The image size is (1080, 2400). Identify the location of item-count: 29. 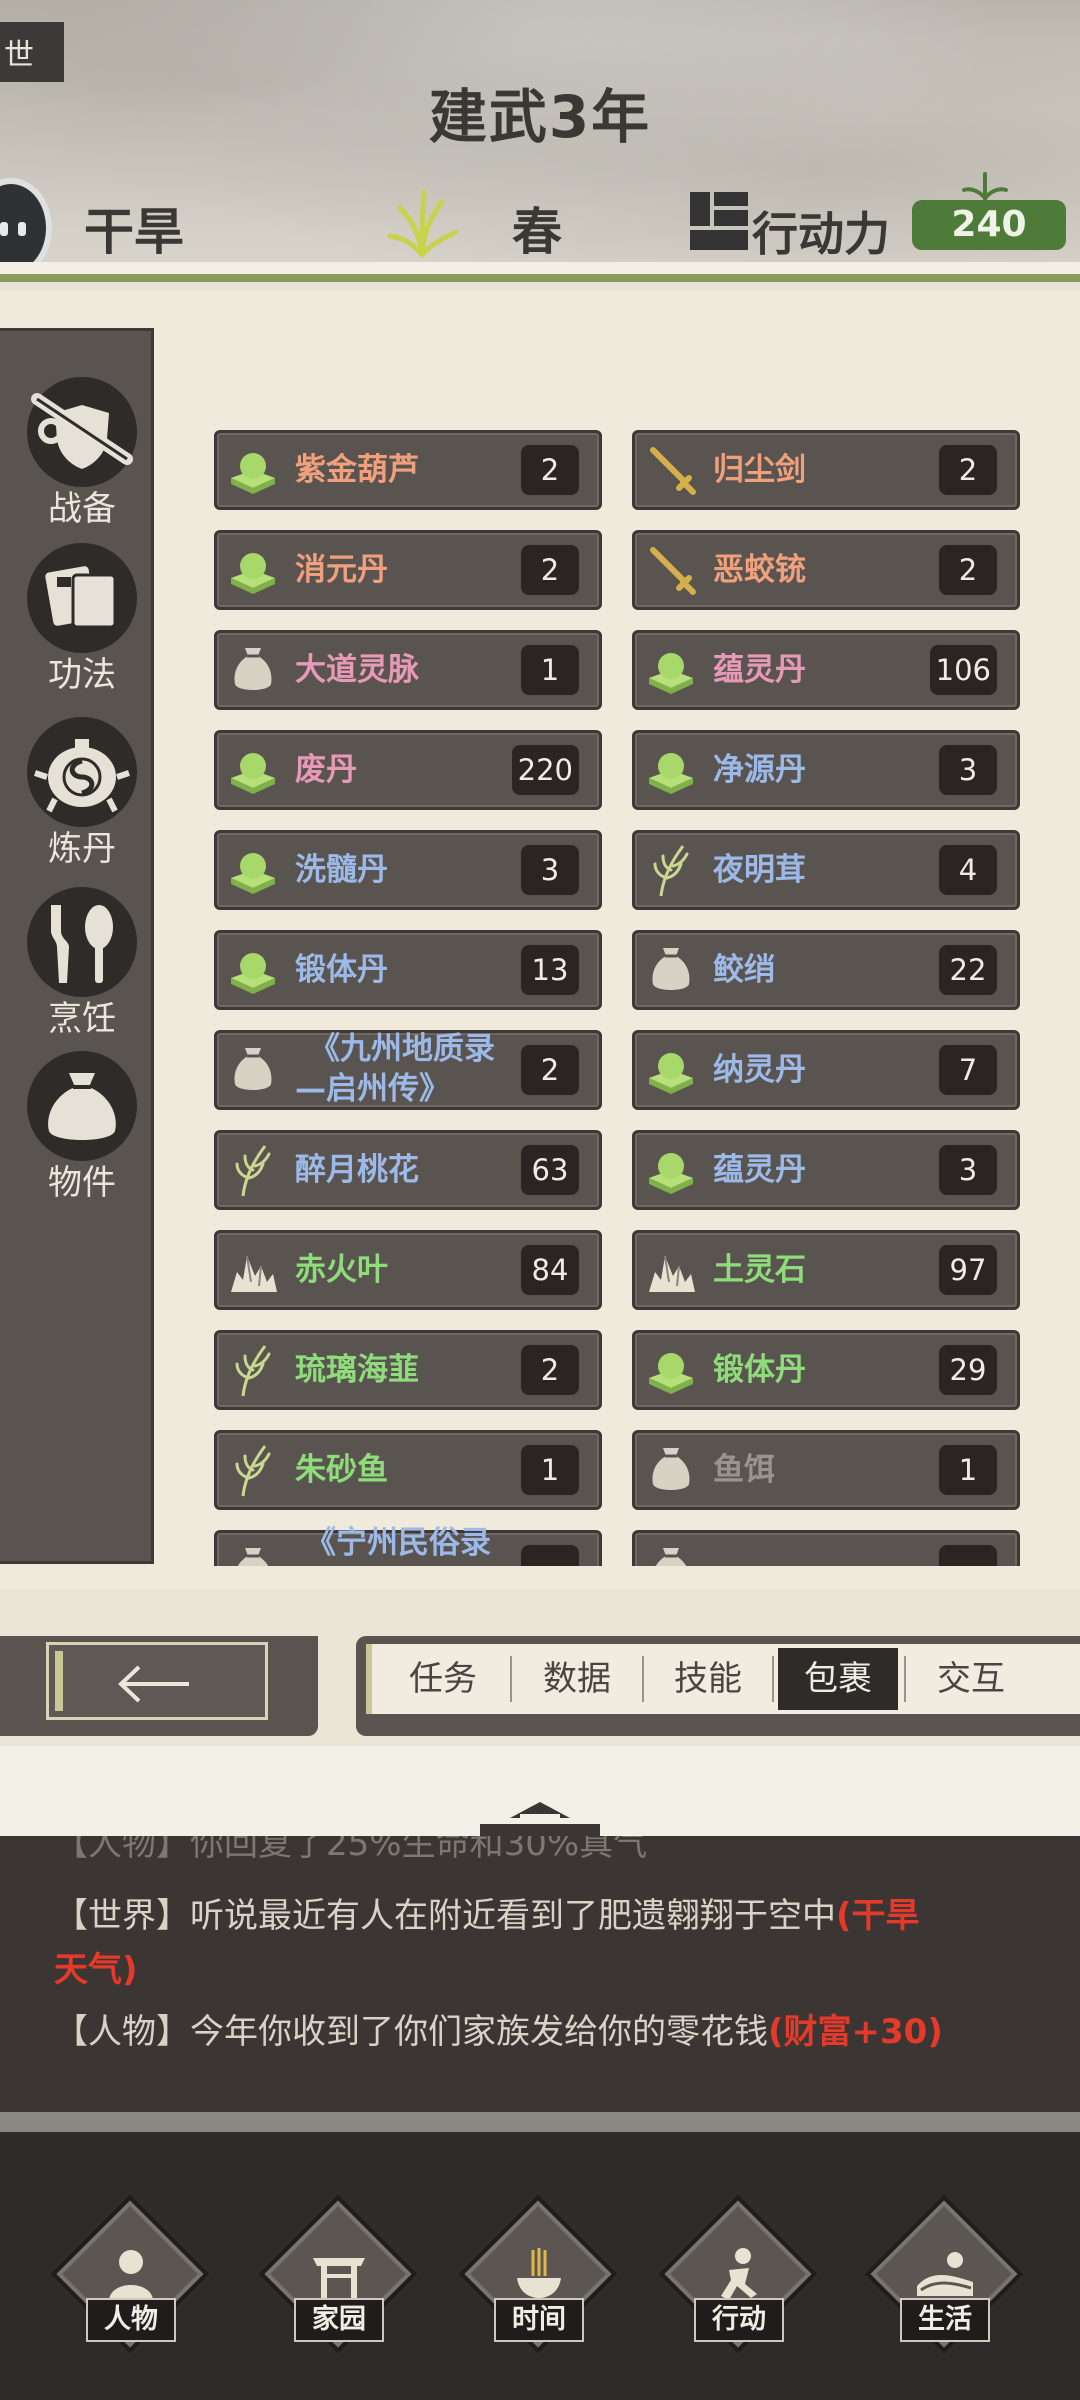
(968, 1370).